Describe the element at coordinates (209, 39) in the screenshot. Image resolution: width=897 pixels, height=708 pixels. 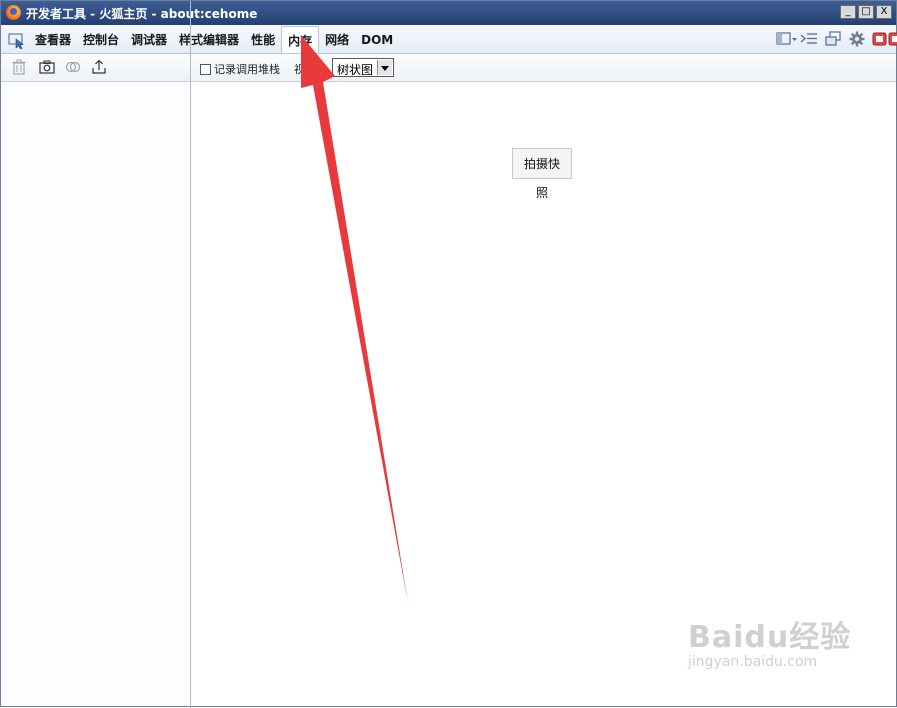
I see `tab-style-editor: 样式编辑器` at that location.